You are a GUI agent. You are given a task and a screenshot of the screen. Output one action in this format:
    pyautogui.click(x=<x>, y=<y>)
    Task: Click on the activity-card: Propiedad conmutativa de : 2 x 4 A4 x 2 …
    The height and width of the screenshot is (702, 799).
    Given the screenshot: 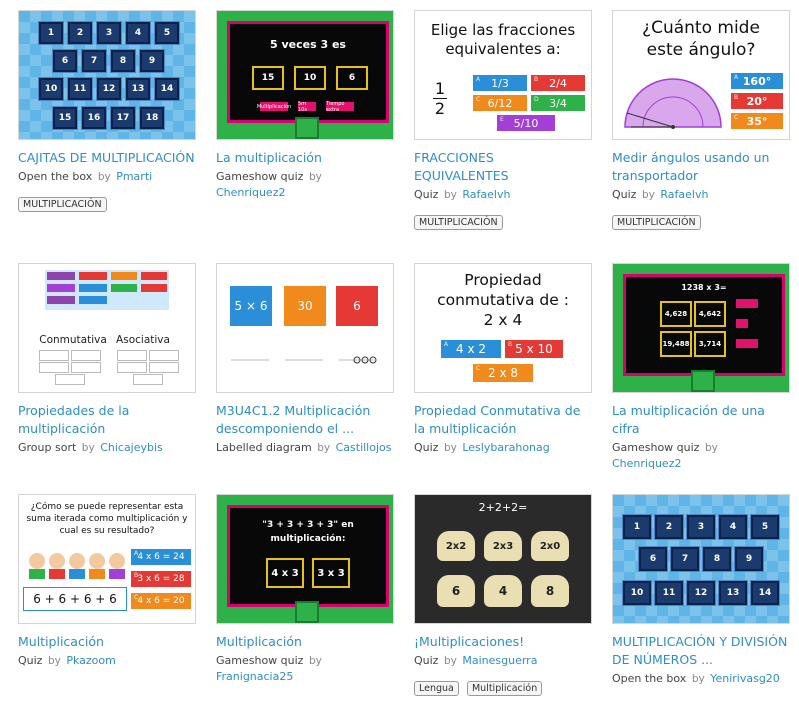 What is the action you would take?
    pyautogui.click(x=503, y=359)
    